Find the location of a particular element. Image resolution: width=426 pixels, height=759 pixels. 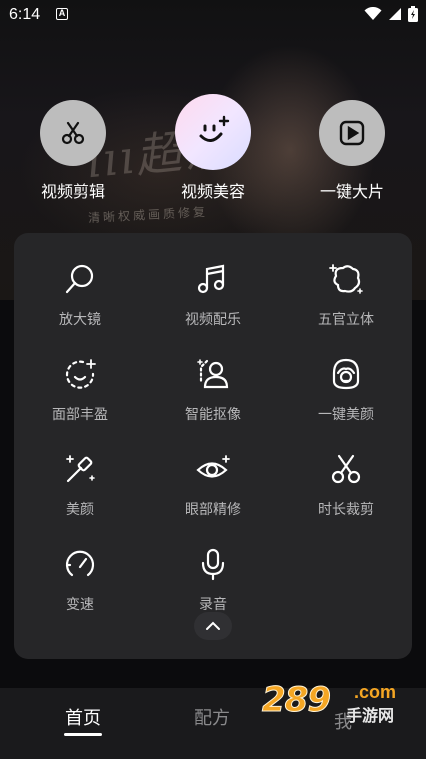

face-3d-icon is located at coordinates (346, 279).